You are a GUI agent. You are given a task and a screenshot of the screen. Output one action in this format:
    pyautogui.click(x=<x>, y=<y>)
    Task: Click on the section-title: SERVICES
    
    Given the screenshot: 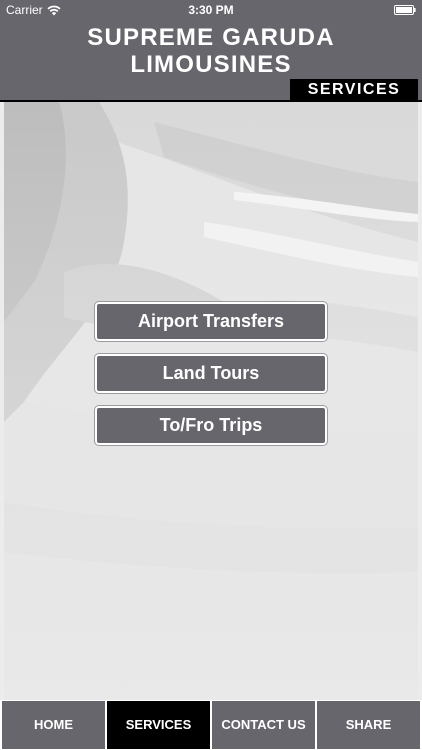 What is the action you would take?
    pyautogui.click(x=354, y=90)
    